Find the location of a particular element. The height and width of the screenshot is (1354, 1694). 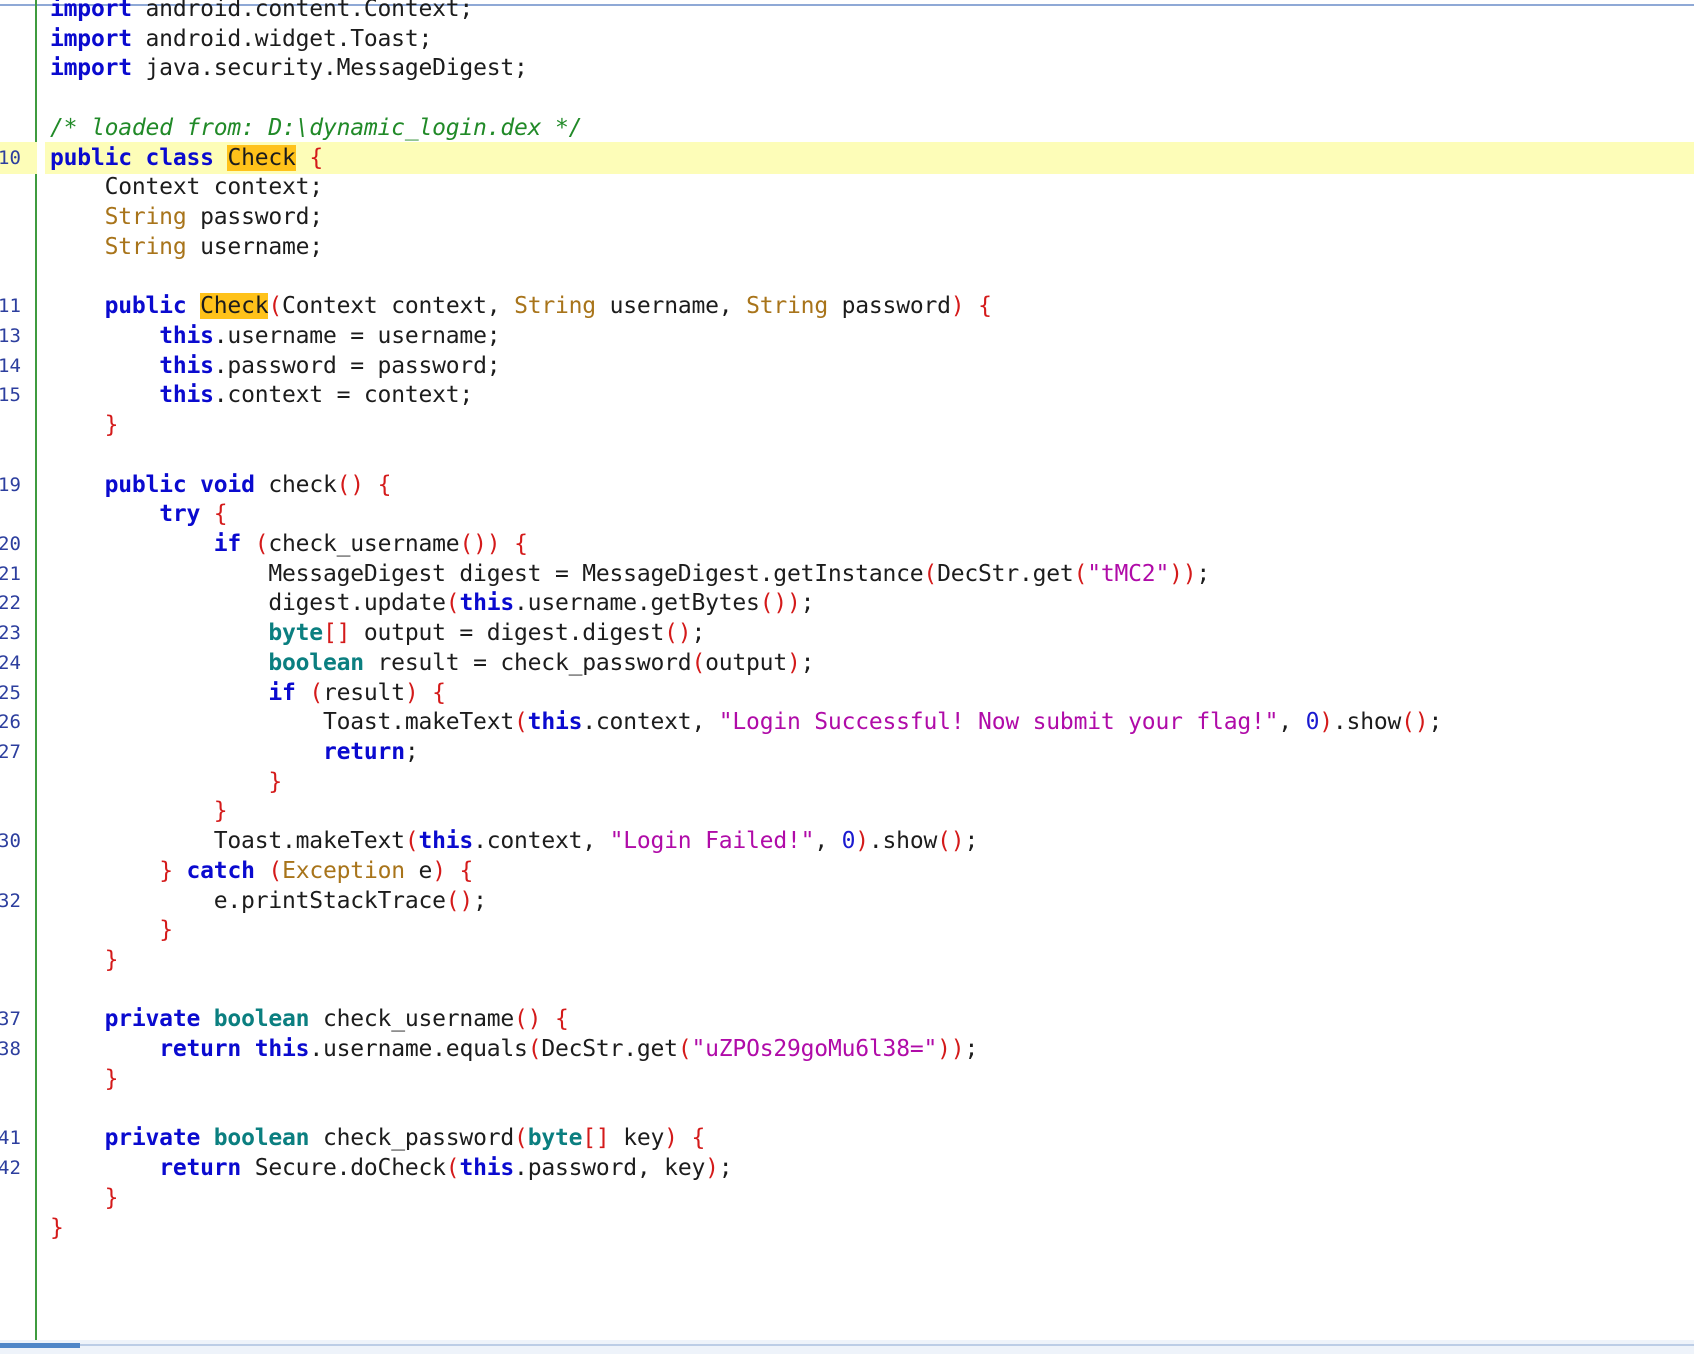

code-line: Context context; is located at coordinates (847, 187).